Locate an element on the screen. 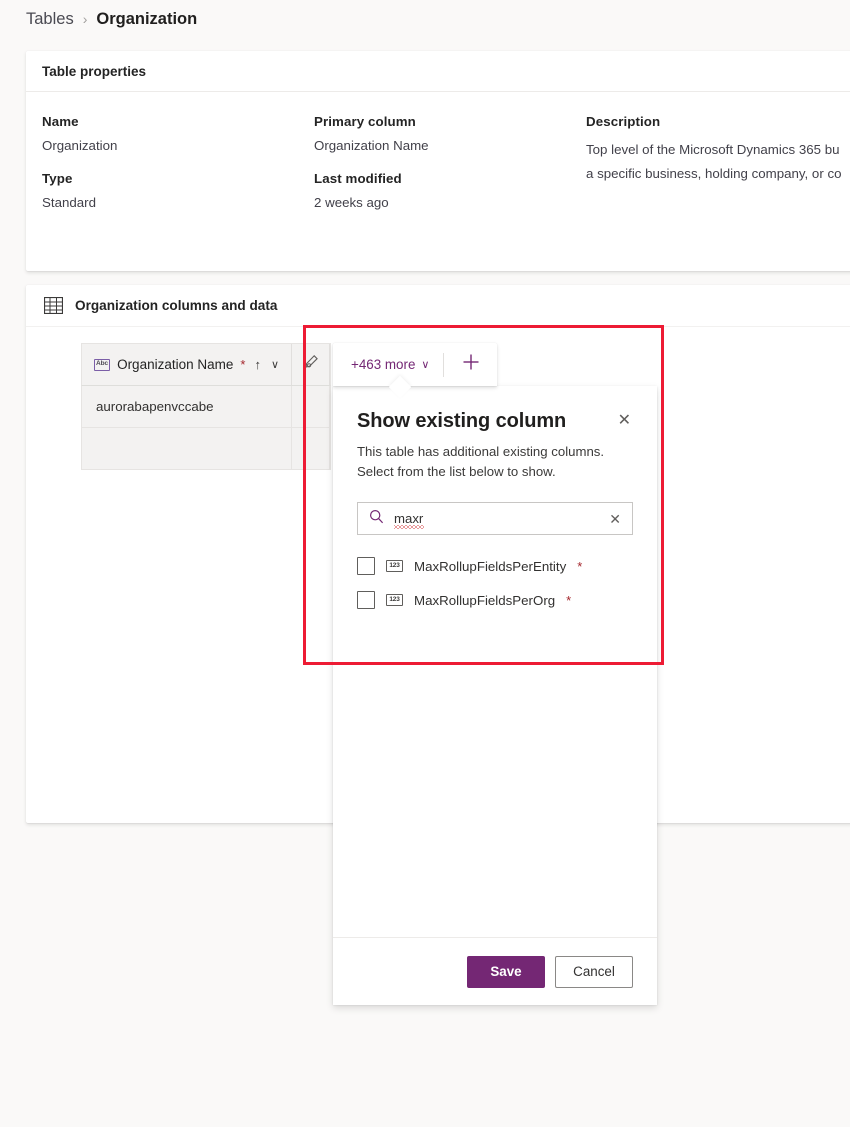 This screenshot has width=850, height=1127. more-columns-button: +463 more ∨ is located at coordinates (388, 364).